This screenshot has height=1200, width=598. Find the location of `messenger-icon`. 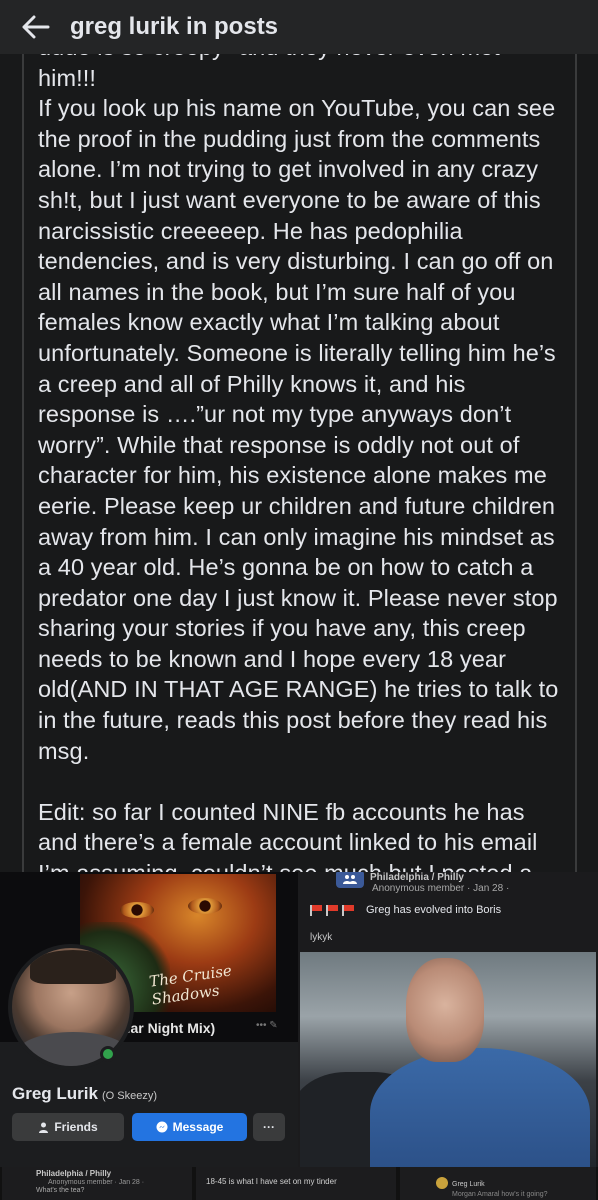

messenger-icon is located at coordinates (162, 1127).